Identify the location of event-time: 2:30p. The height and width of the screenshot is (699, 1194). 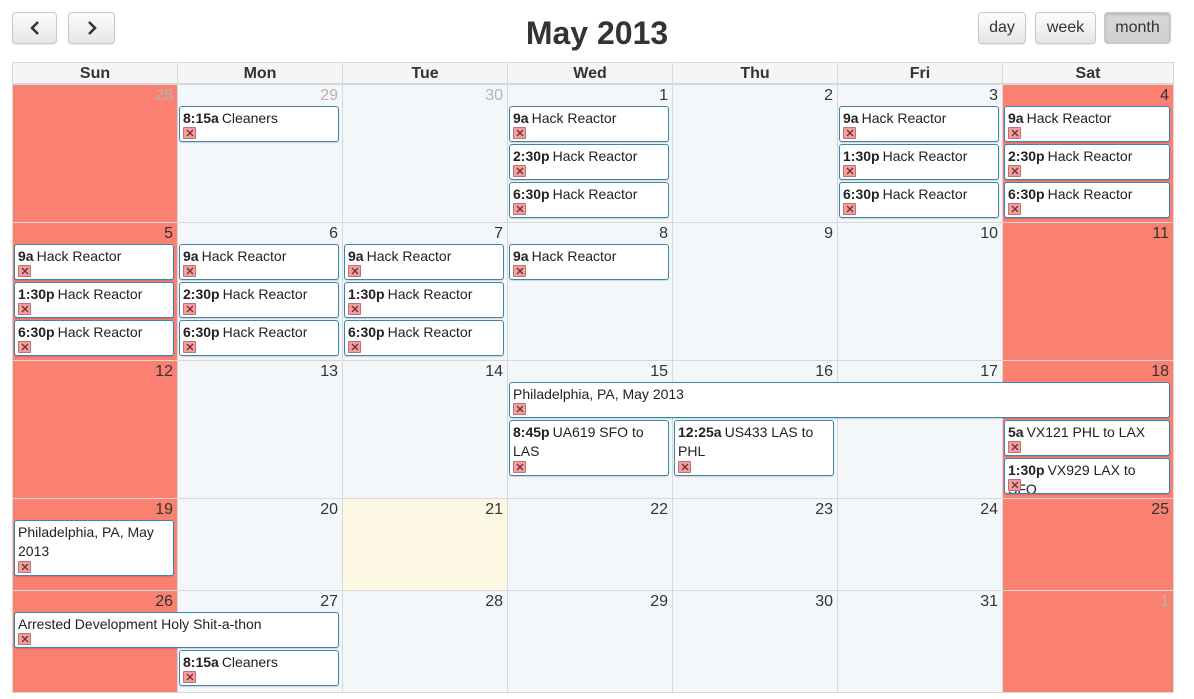
(531, 156).